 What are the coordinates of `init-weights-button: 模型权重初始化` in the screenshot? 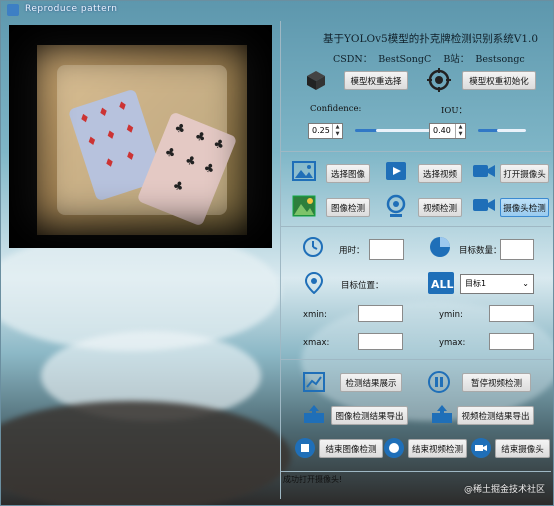 It's located at (499, 80).